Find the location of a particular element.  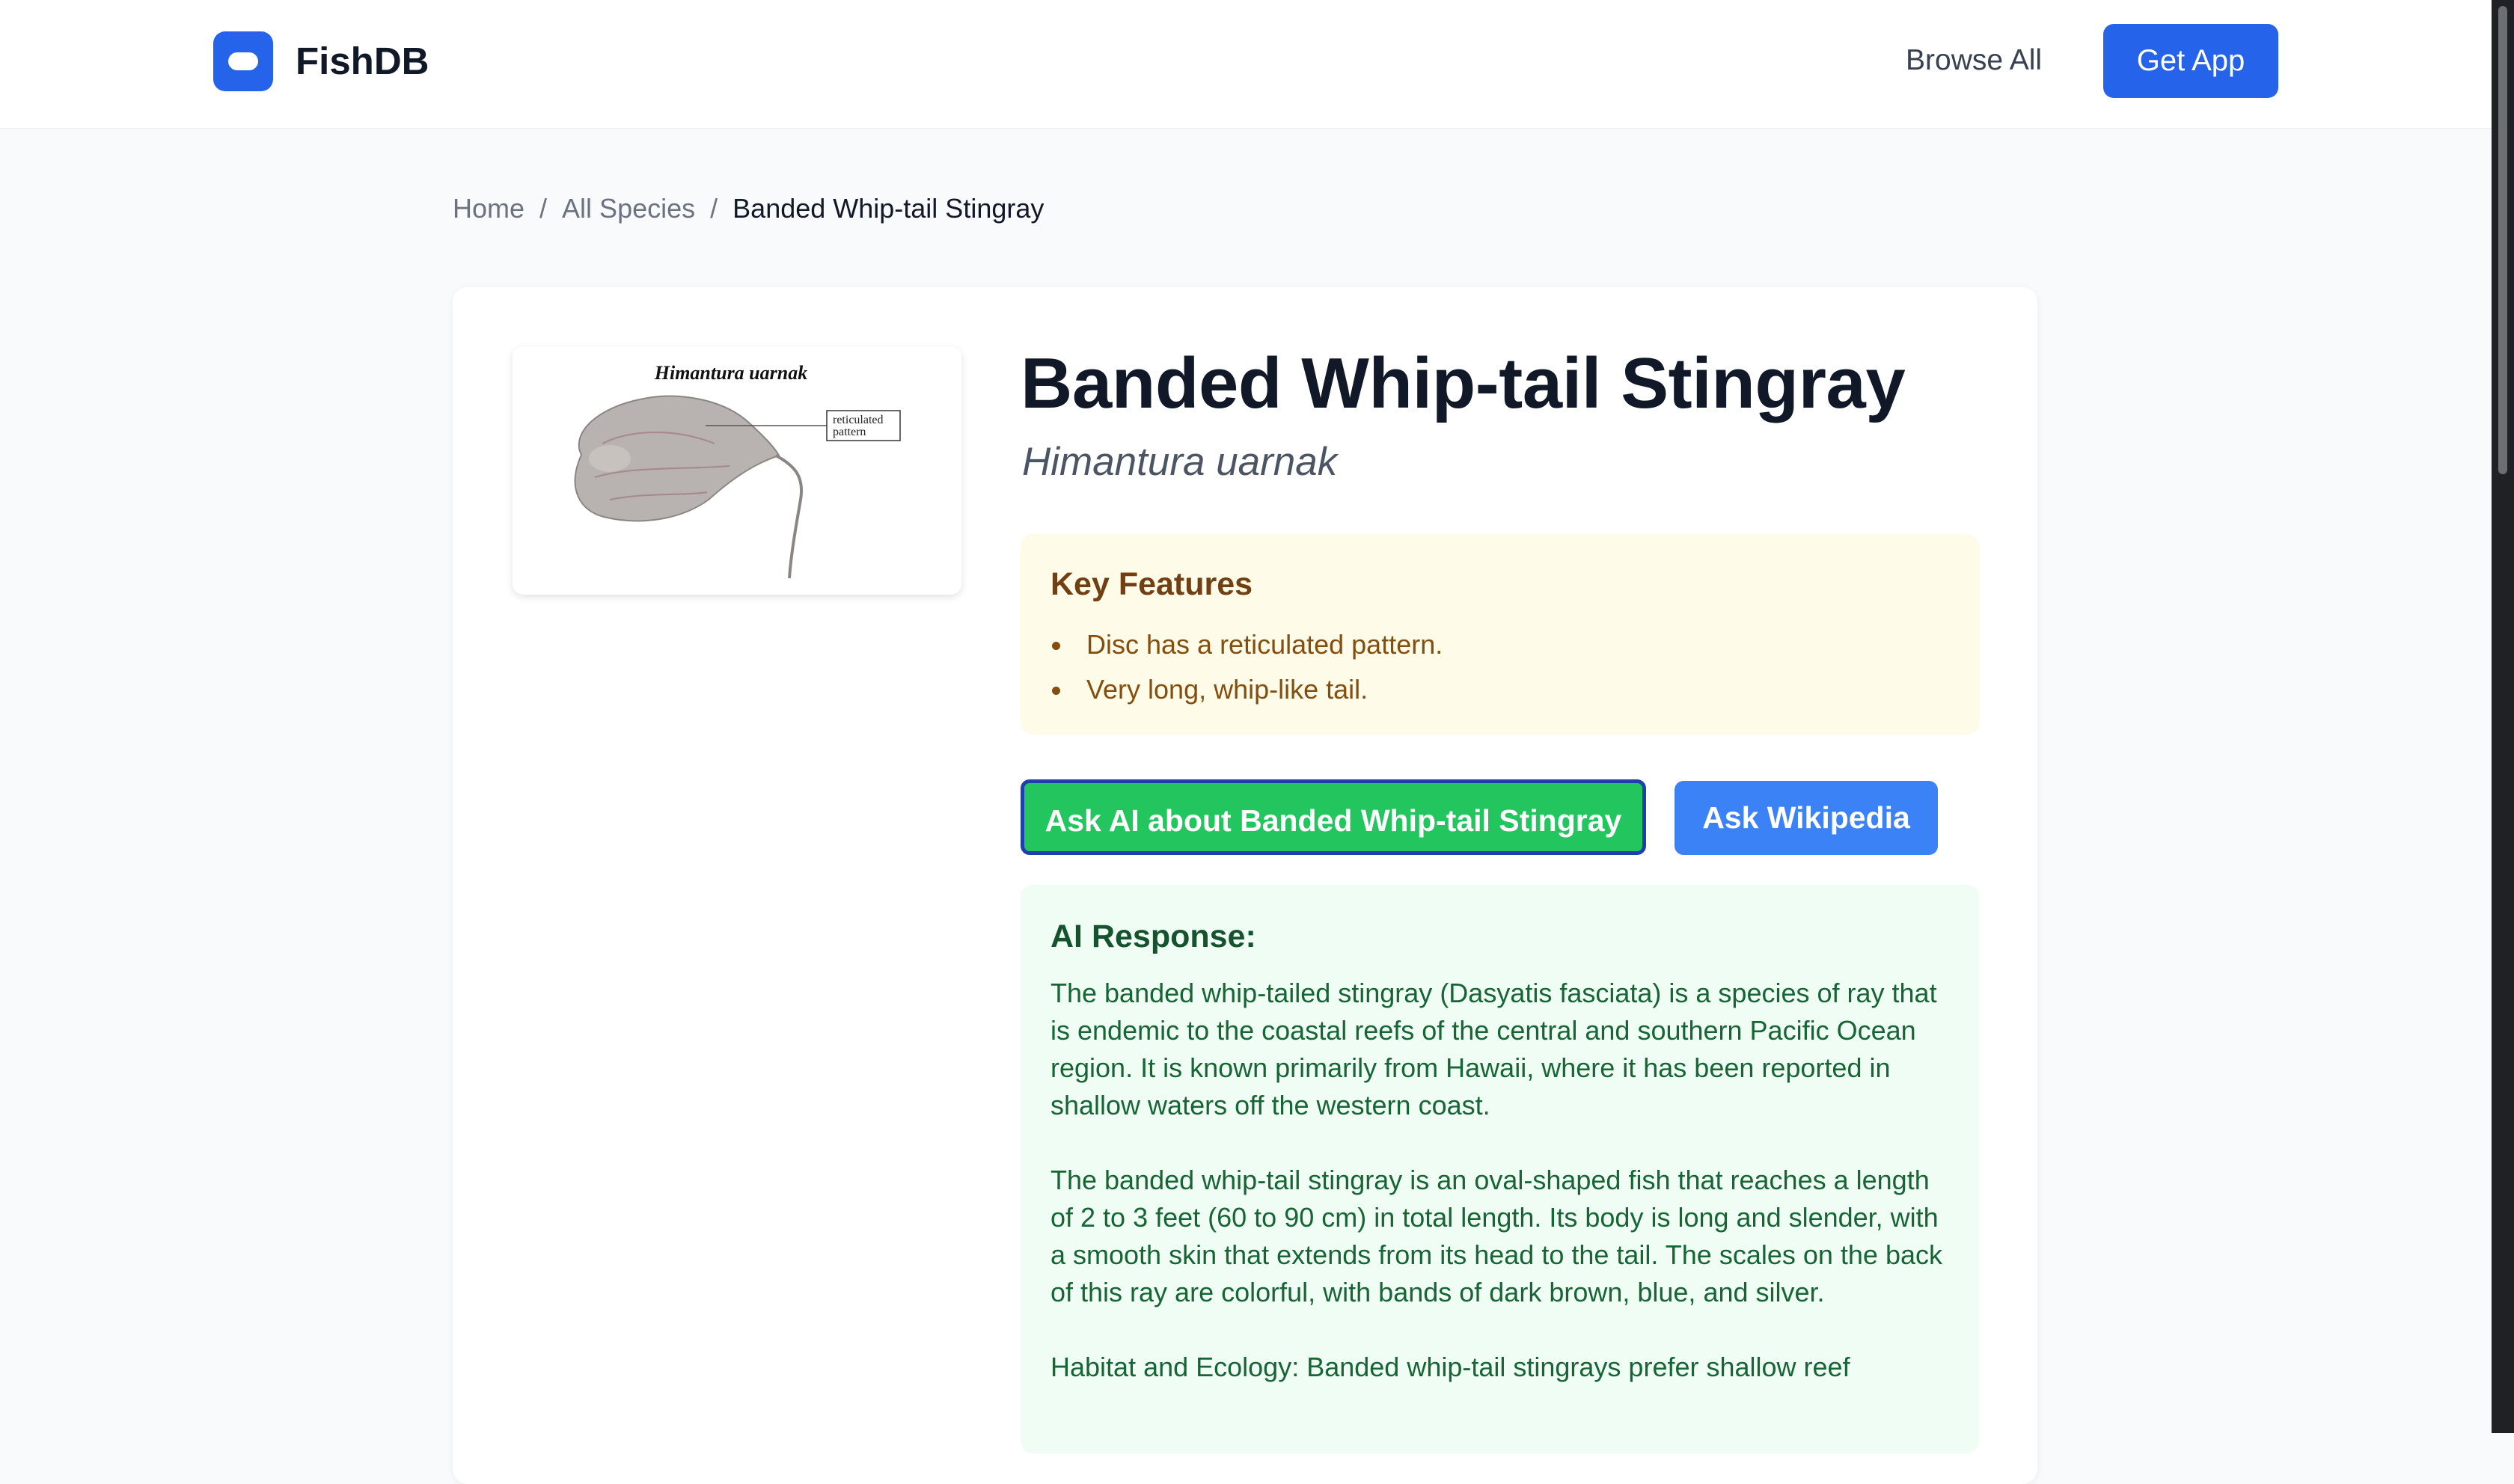

app-logo-icon is located at coordinates (243, 61).